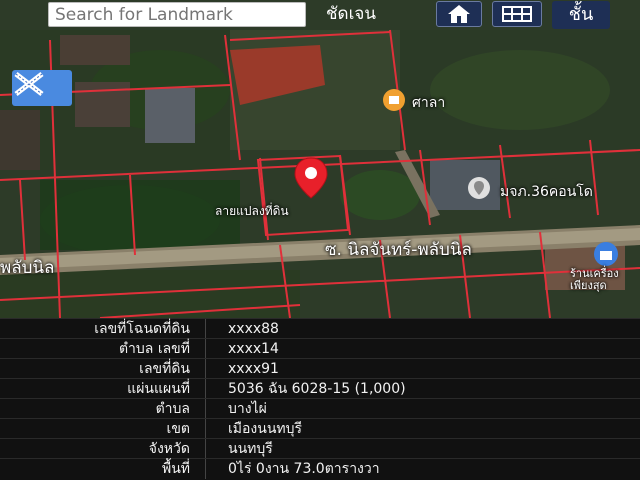 This screenshot has width=640, height=480. I want to click on row-value: 5036 ฉัน 6028-15 (1,000), so click(317, 389).